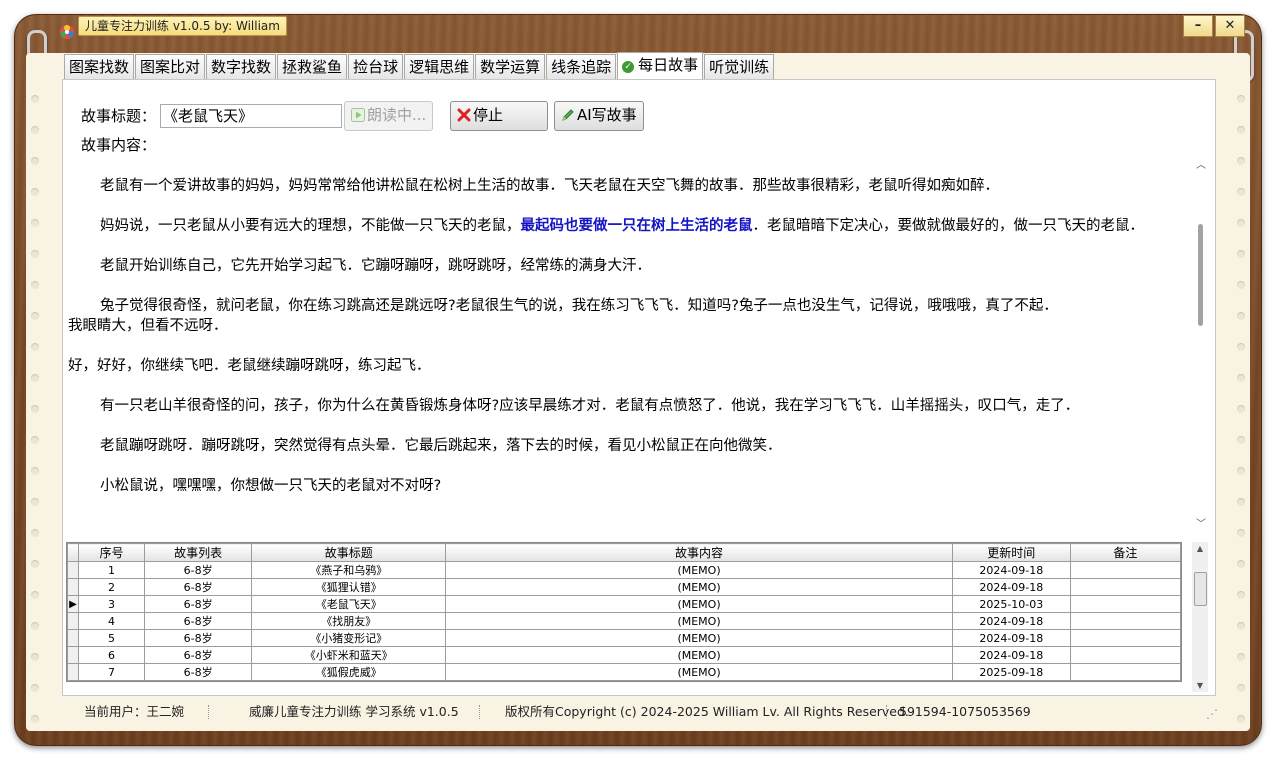 This screenshot has height=761, width=1275. What do you see at coordinates (1198, 26) in the screenshot?
I see `minimize-button: –` at bounding box center [1198, 26].